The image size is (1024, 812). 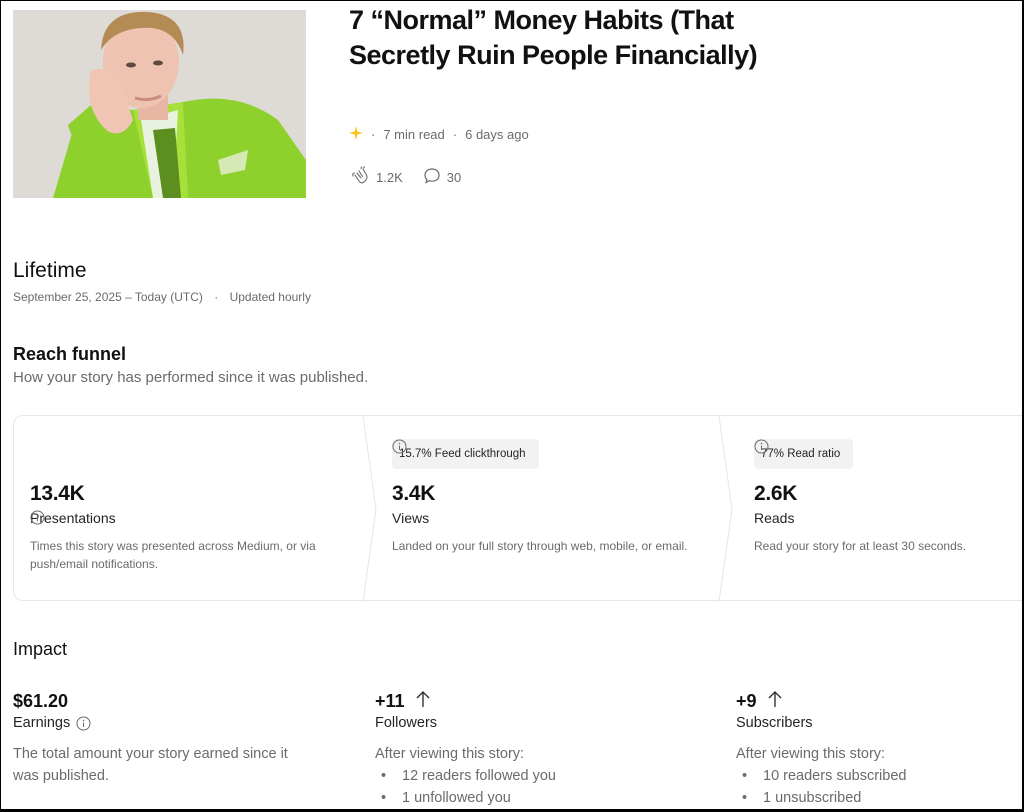 I want to click on list-item: • 10 readers subscribed, so click(x=824, y=776).